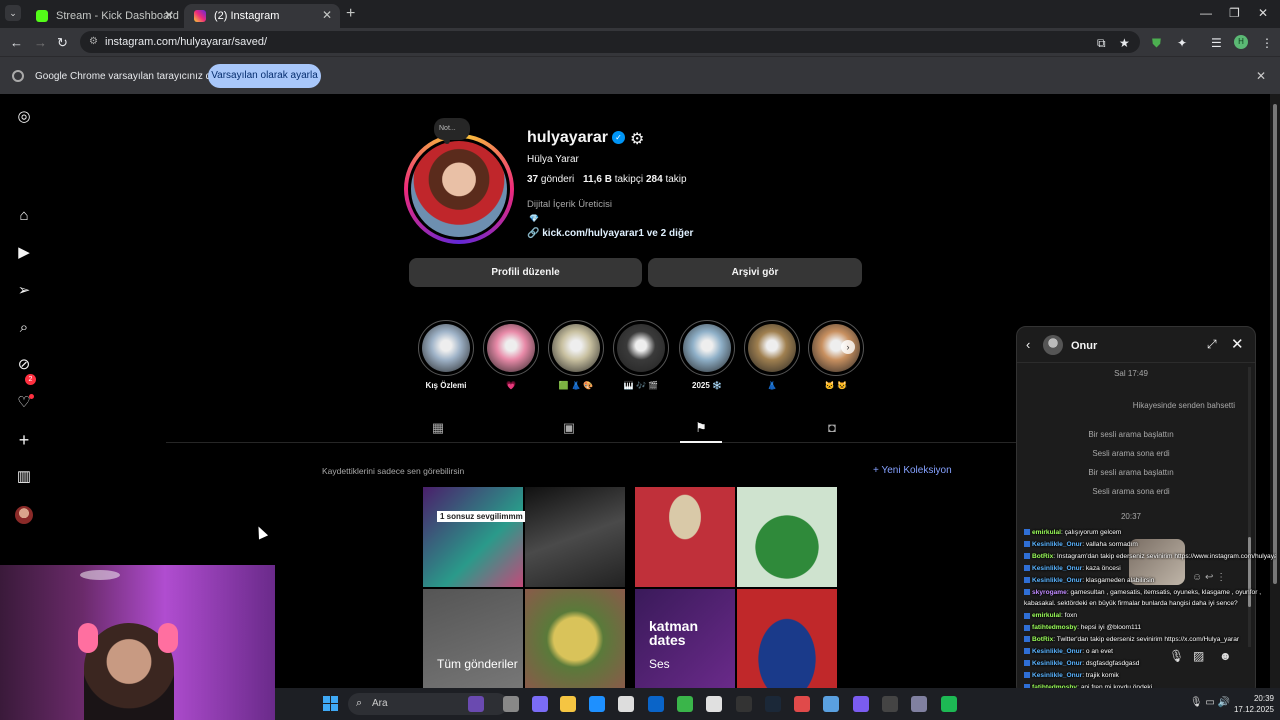 This screenshot has height=720, width=1280. What do you see at coordinates (1131, 373) in the screenshot?
I see `chat-timestamp: Sal 17:49` at bounding box center [1131, 373].